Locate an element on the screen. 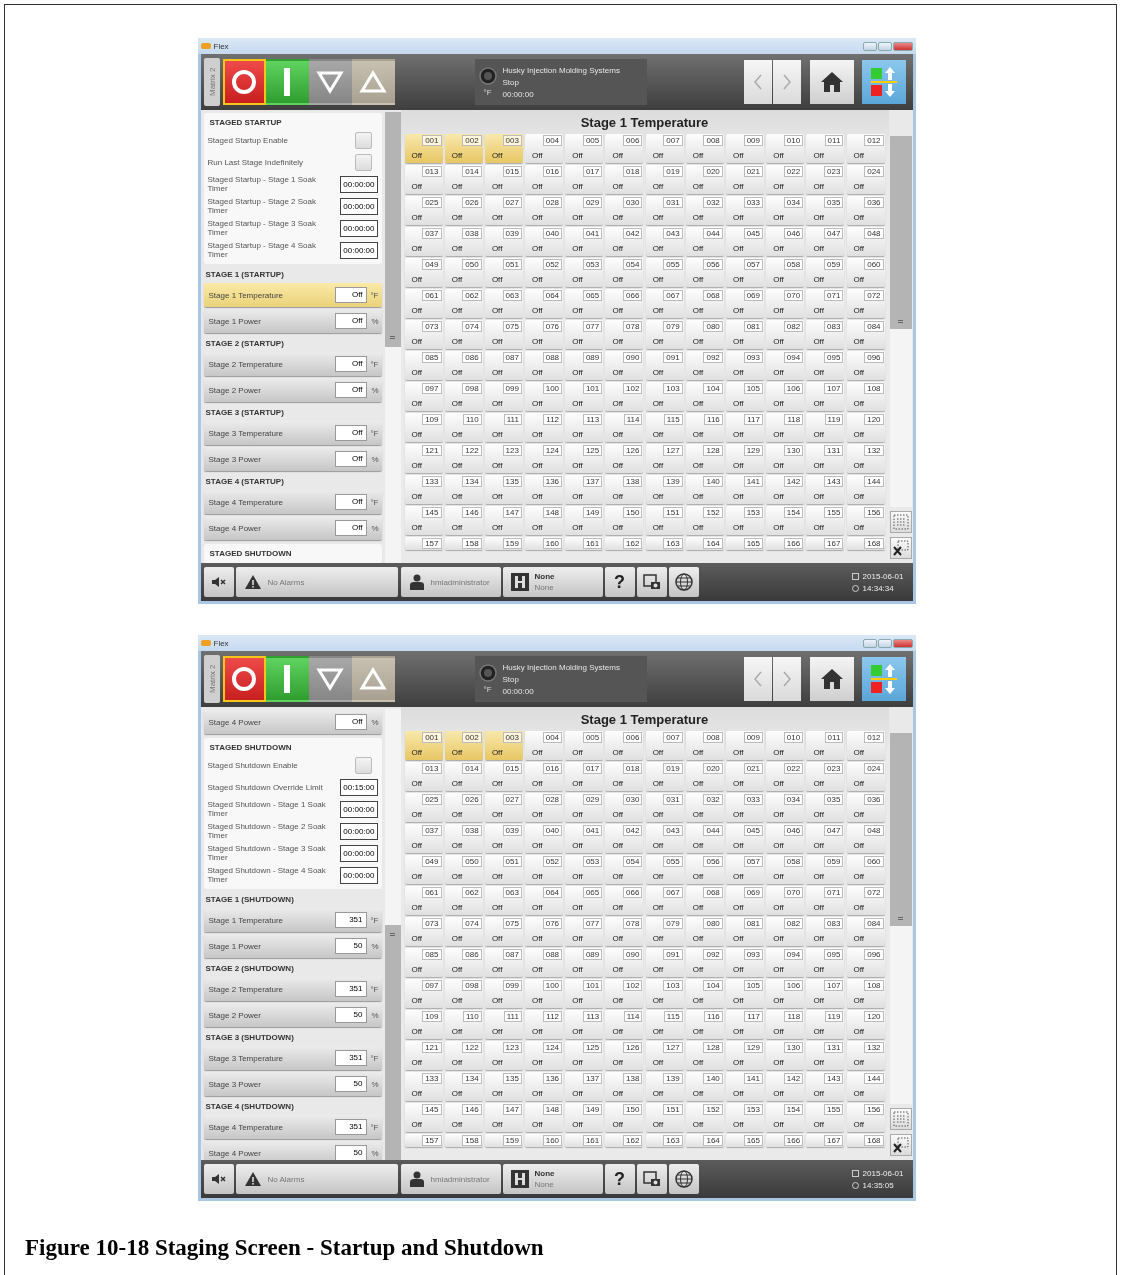 The image size is (1123, 1275). zone-tile: 155 Off is located at coordinates (825, 520).